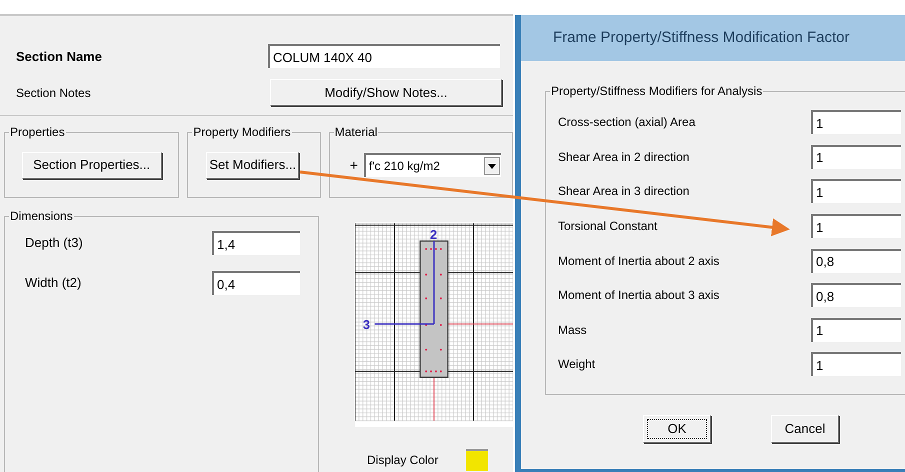  Describe the element at coordinates (434, 234) in the screenshot. I see `axis-label: 2` at that location.